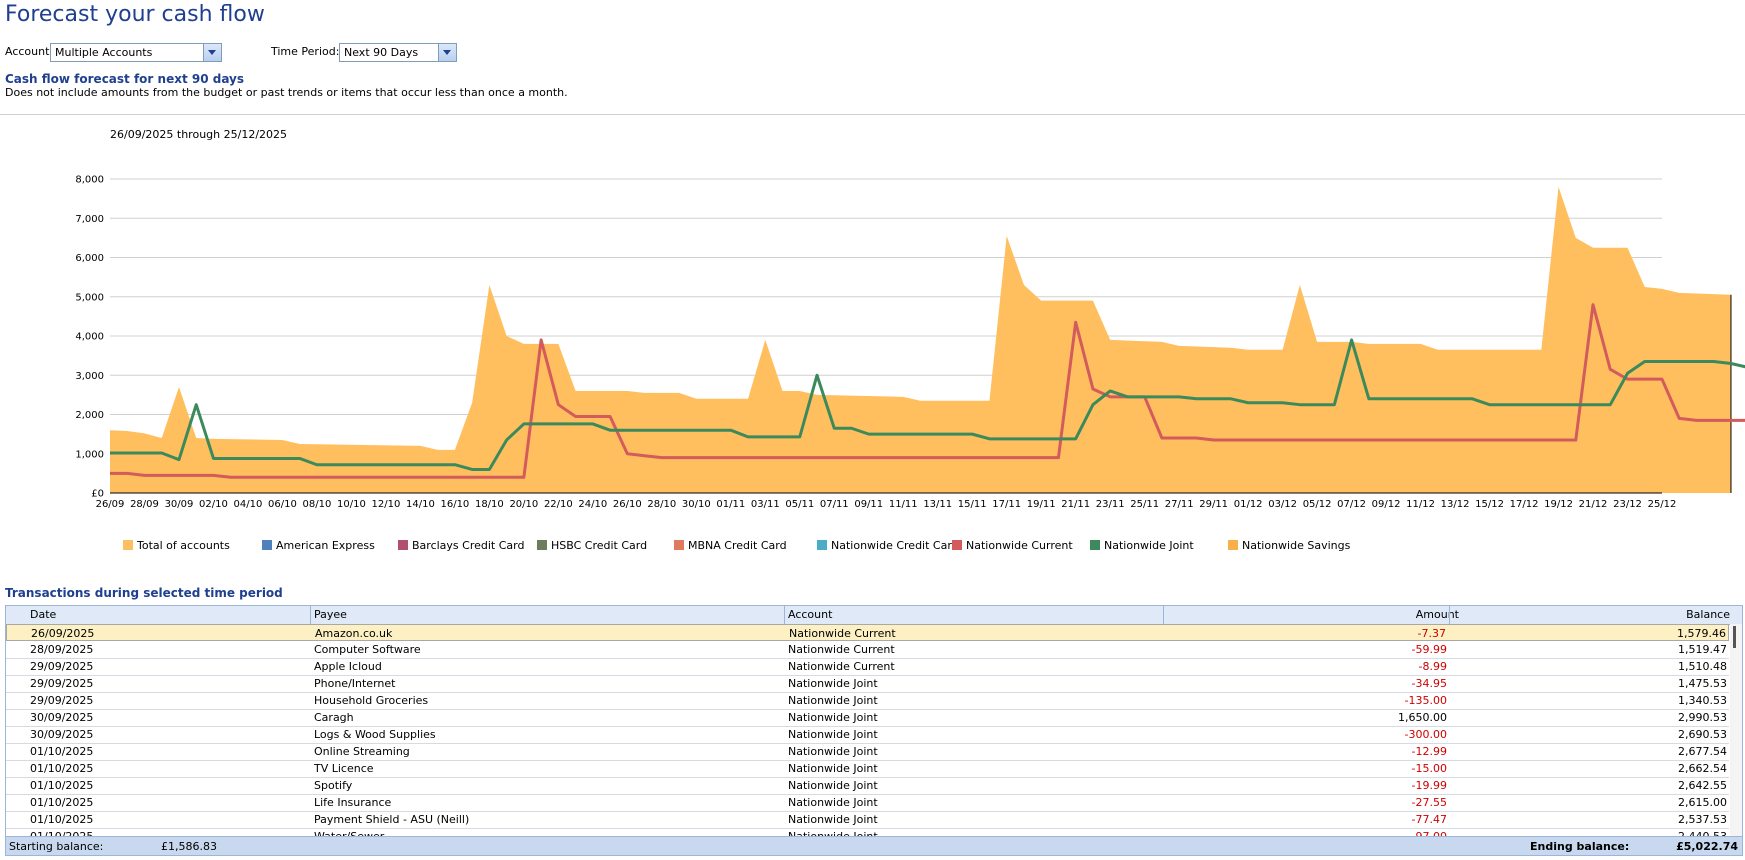  What do you see at coordinates (282, 504) in the screenshot?
I see `x-tick-label: 06/10` at bounding box center [282, 504].